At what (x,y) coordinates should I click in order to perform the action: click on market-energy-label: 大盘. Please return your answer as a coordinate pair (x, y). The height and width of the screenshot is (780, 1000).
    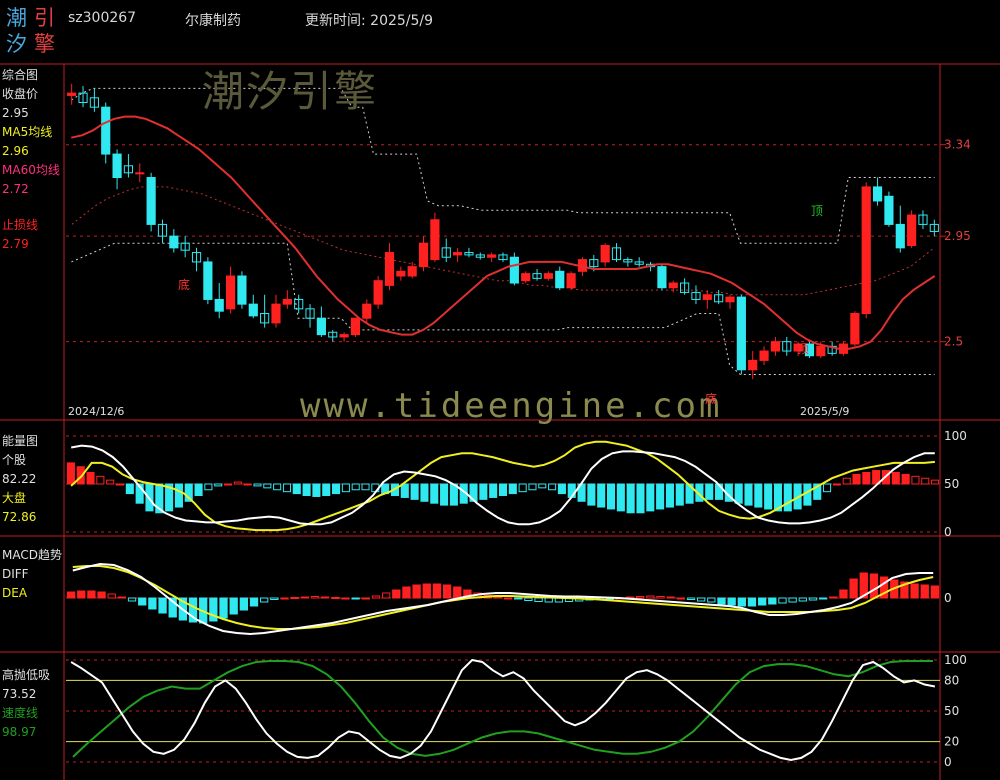
    Looking at the image, I should click on (14, 498).